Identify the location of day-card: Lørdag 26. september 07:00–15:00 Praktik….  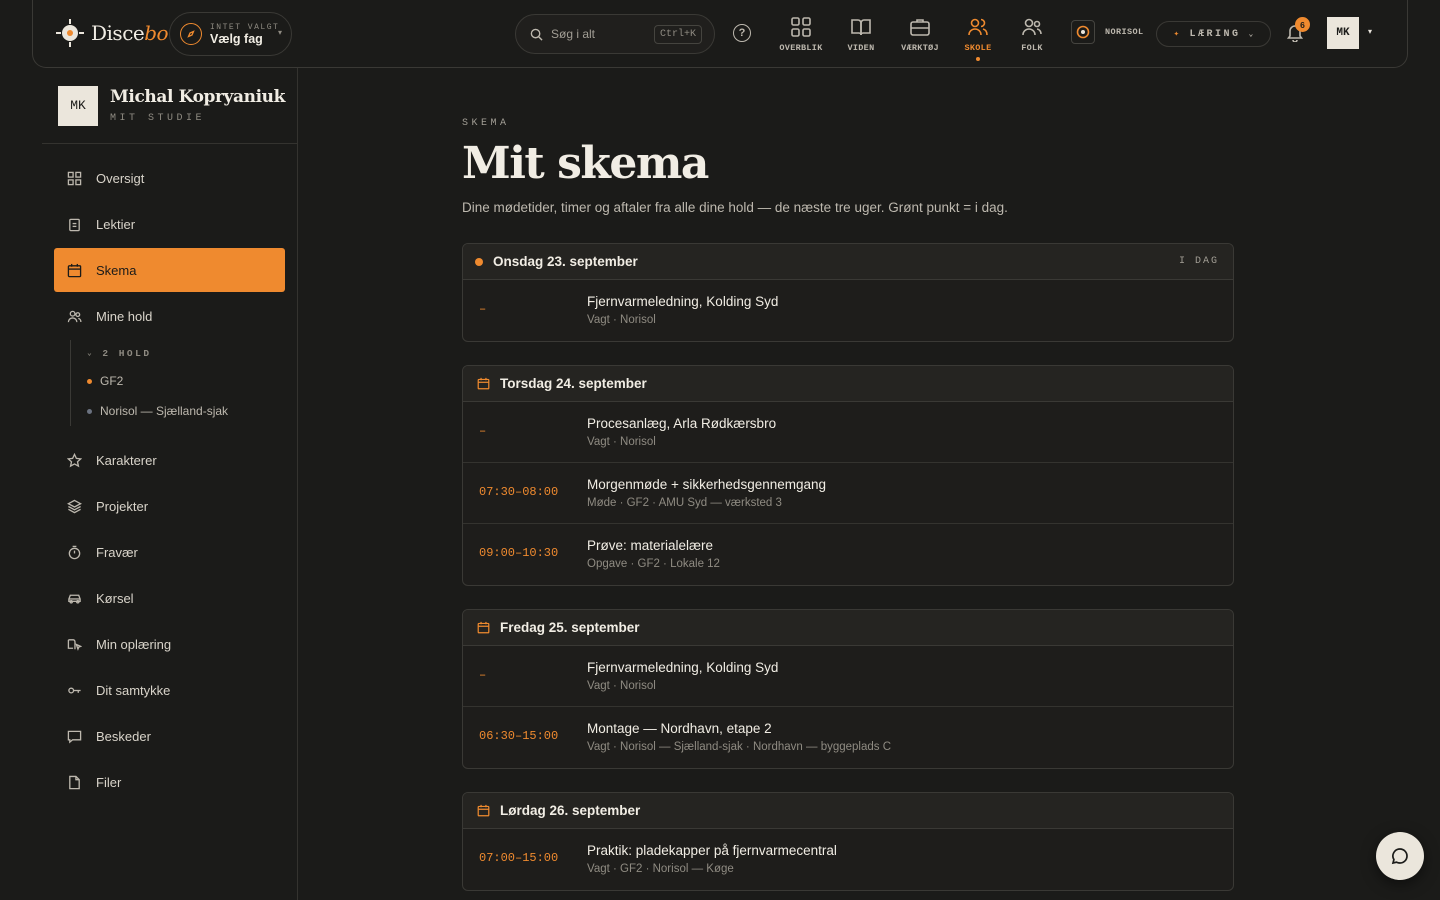
(848, 841).